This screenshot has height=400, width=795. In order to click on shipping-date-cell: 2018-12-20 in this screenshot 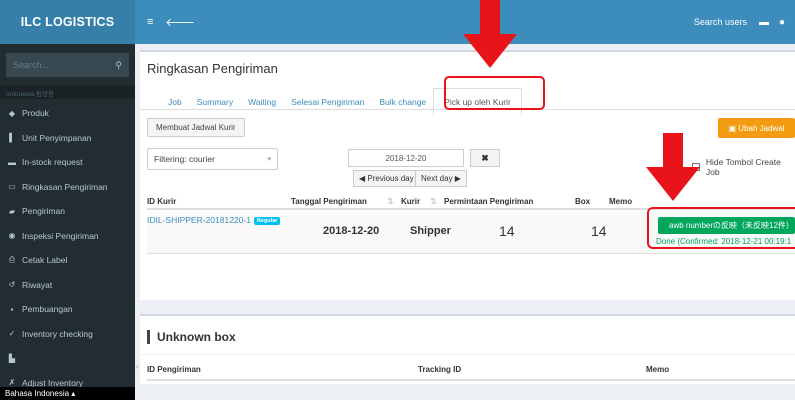, I will do `click(351, 231)`.